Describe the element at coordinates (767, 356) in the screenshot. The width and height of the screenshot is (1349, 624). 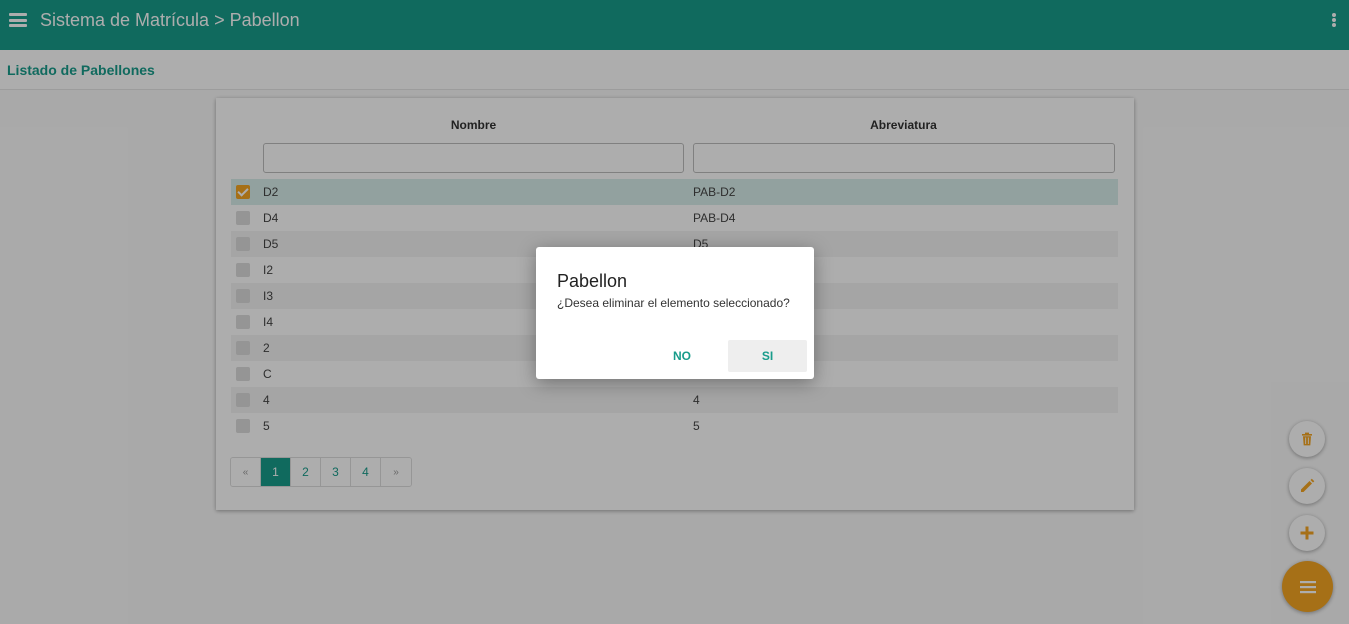
I see `dialog-yes-button: SI` at that location.